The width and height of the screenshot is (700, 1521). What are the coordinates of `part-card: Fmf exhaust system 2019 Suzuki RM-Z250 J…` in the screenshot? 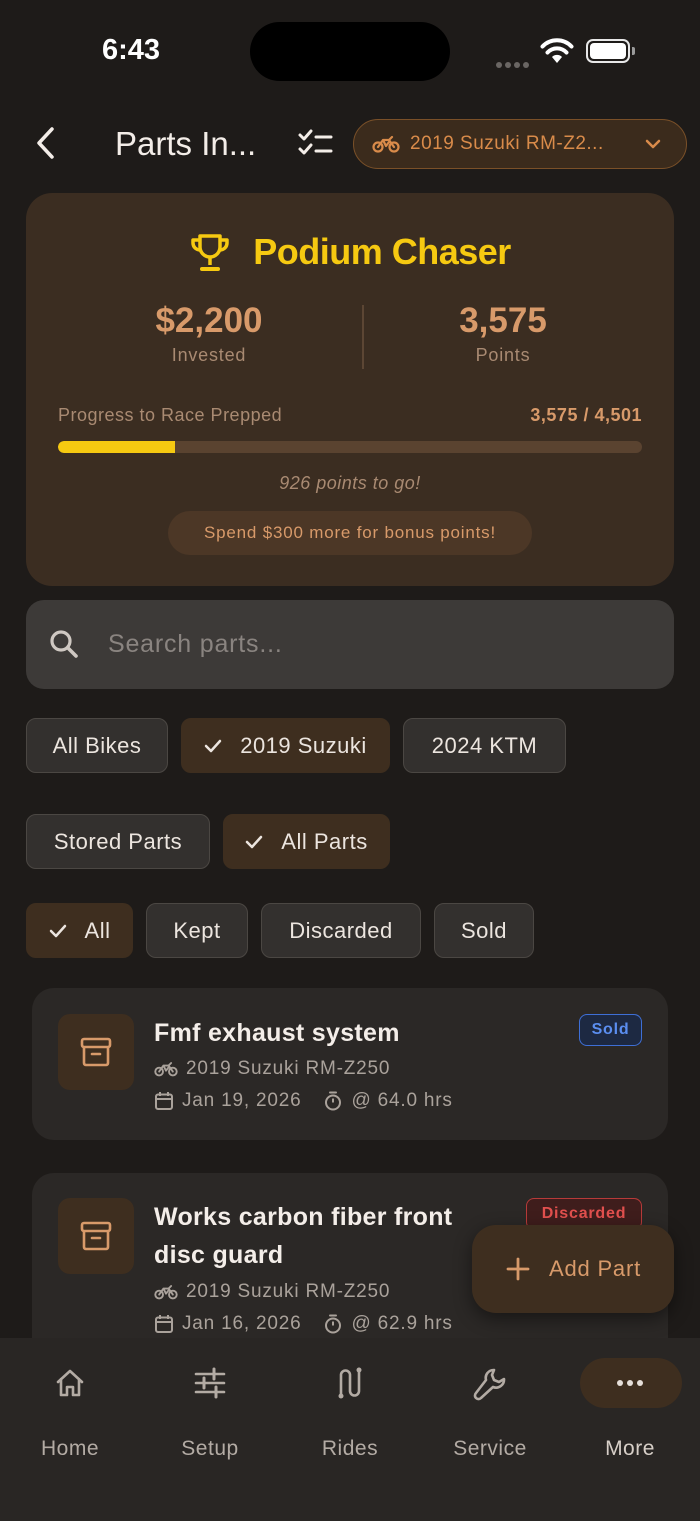 It's located at (350, 1064).